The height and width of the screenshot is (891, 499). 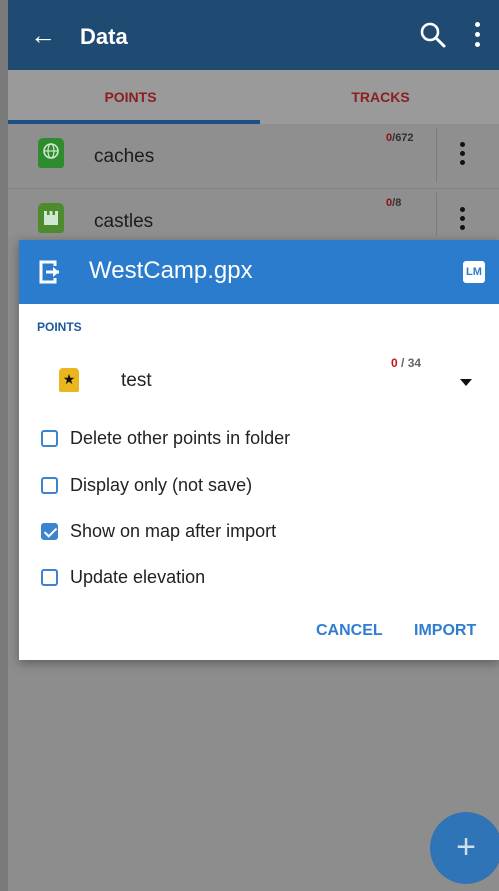 What do you see at coordinates (477, 35) in the screenshot?
I see `more-options-icon` at bounding box center [477, 35].